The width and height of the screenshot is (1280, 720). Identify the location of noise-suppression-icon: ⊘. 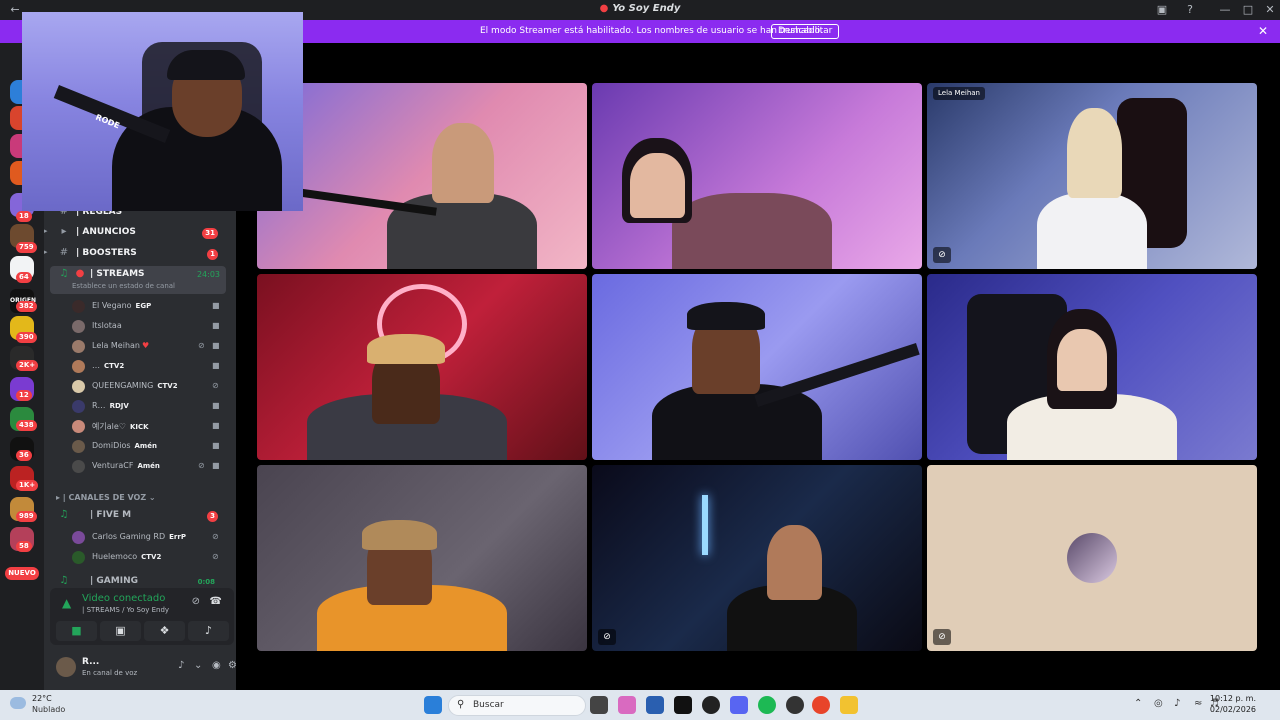
(196, 601).